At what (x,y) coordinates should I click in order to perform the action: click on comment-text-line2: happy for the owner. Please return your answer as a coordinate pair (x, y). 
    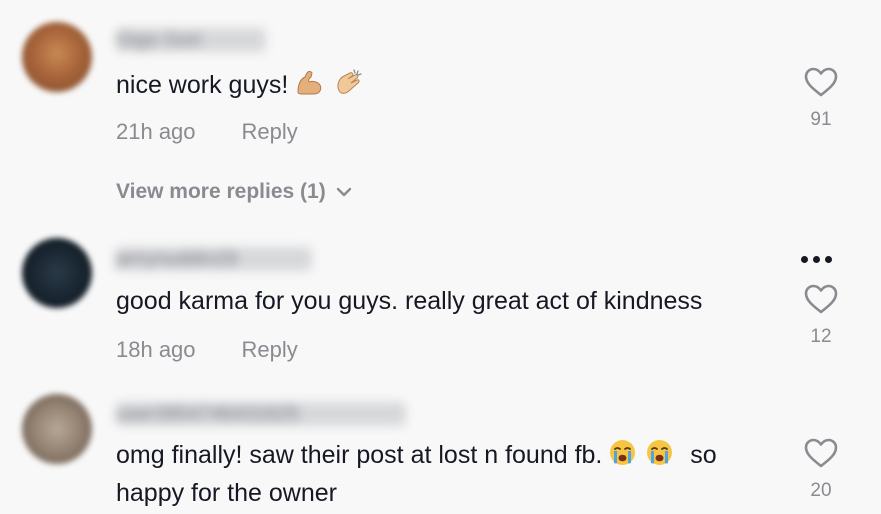
    Looking at the image, I should click on (226, 493).